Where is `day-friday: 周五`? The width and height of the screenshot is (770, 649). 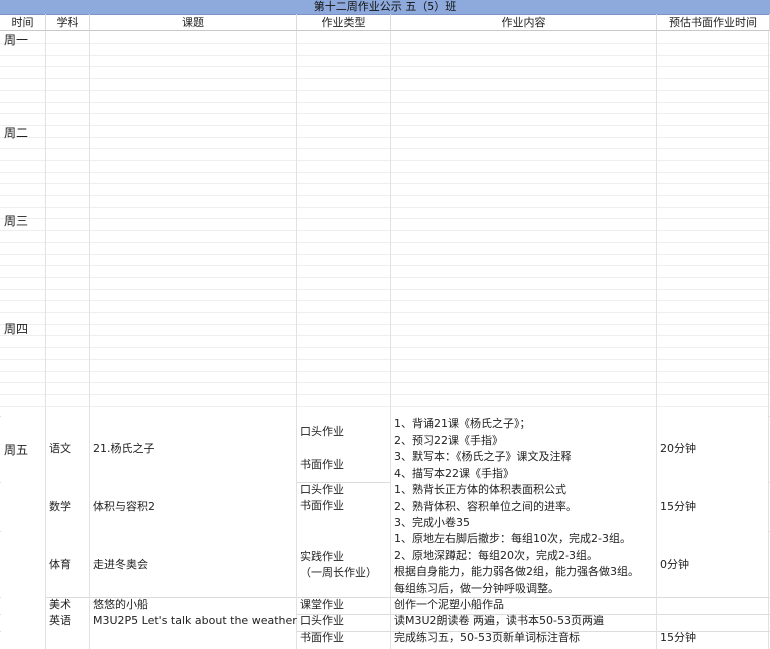 day-friday: 周五 is located at coordinates (16, 450).